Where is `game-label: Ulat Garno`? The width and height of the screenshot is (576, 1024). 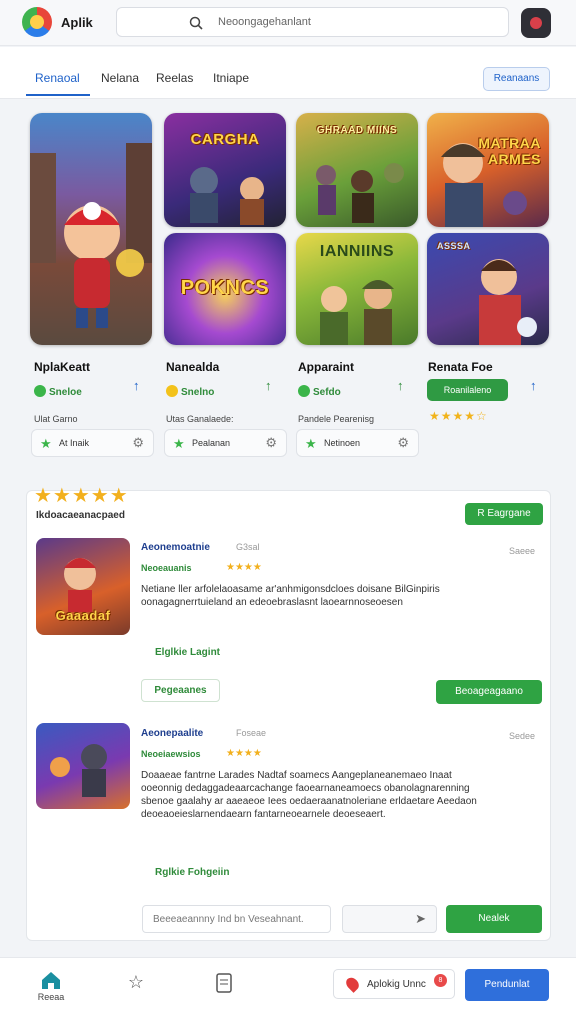 game-label: Ulat Garno is located at coordinates (56, 419).